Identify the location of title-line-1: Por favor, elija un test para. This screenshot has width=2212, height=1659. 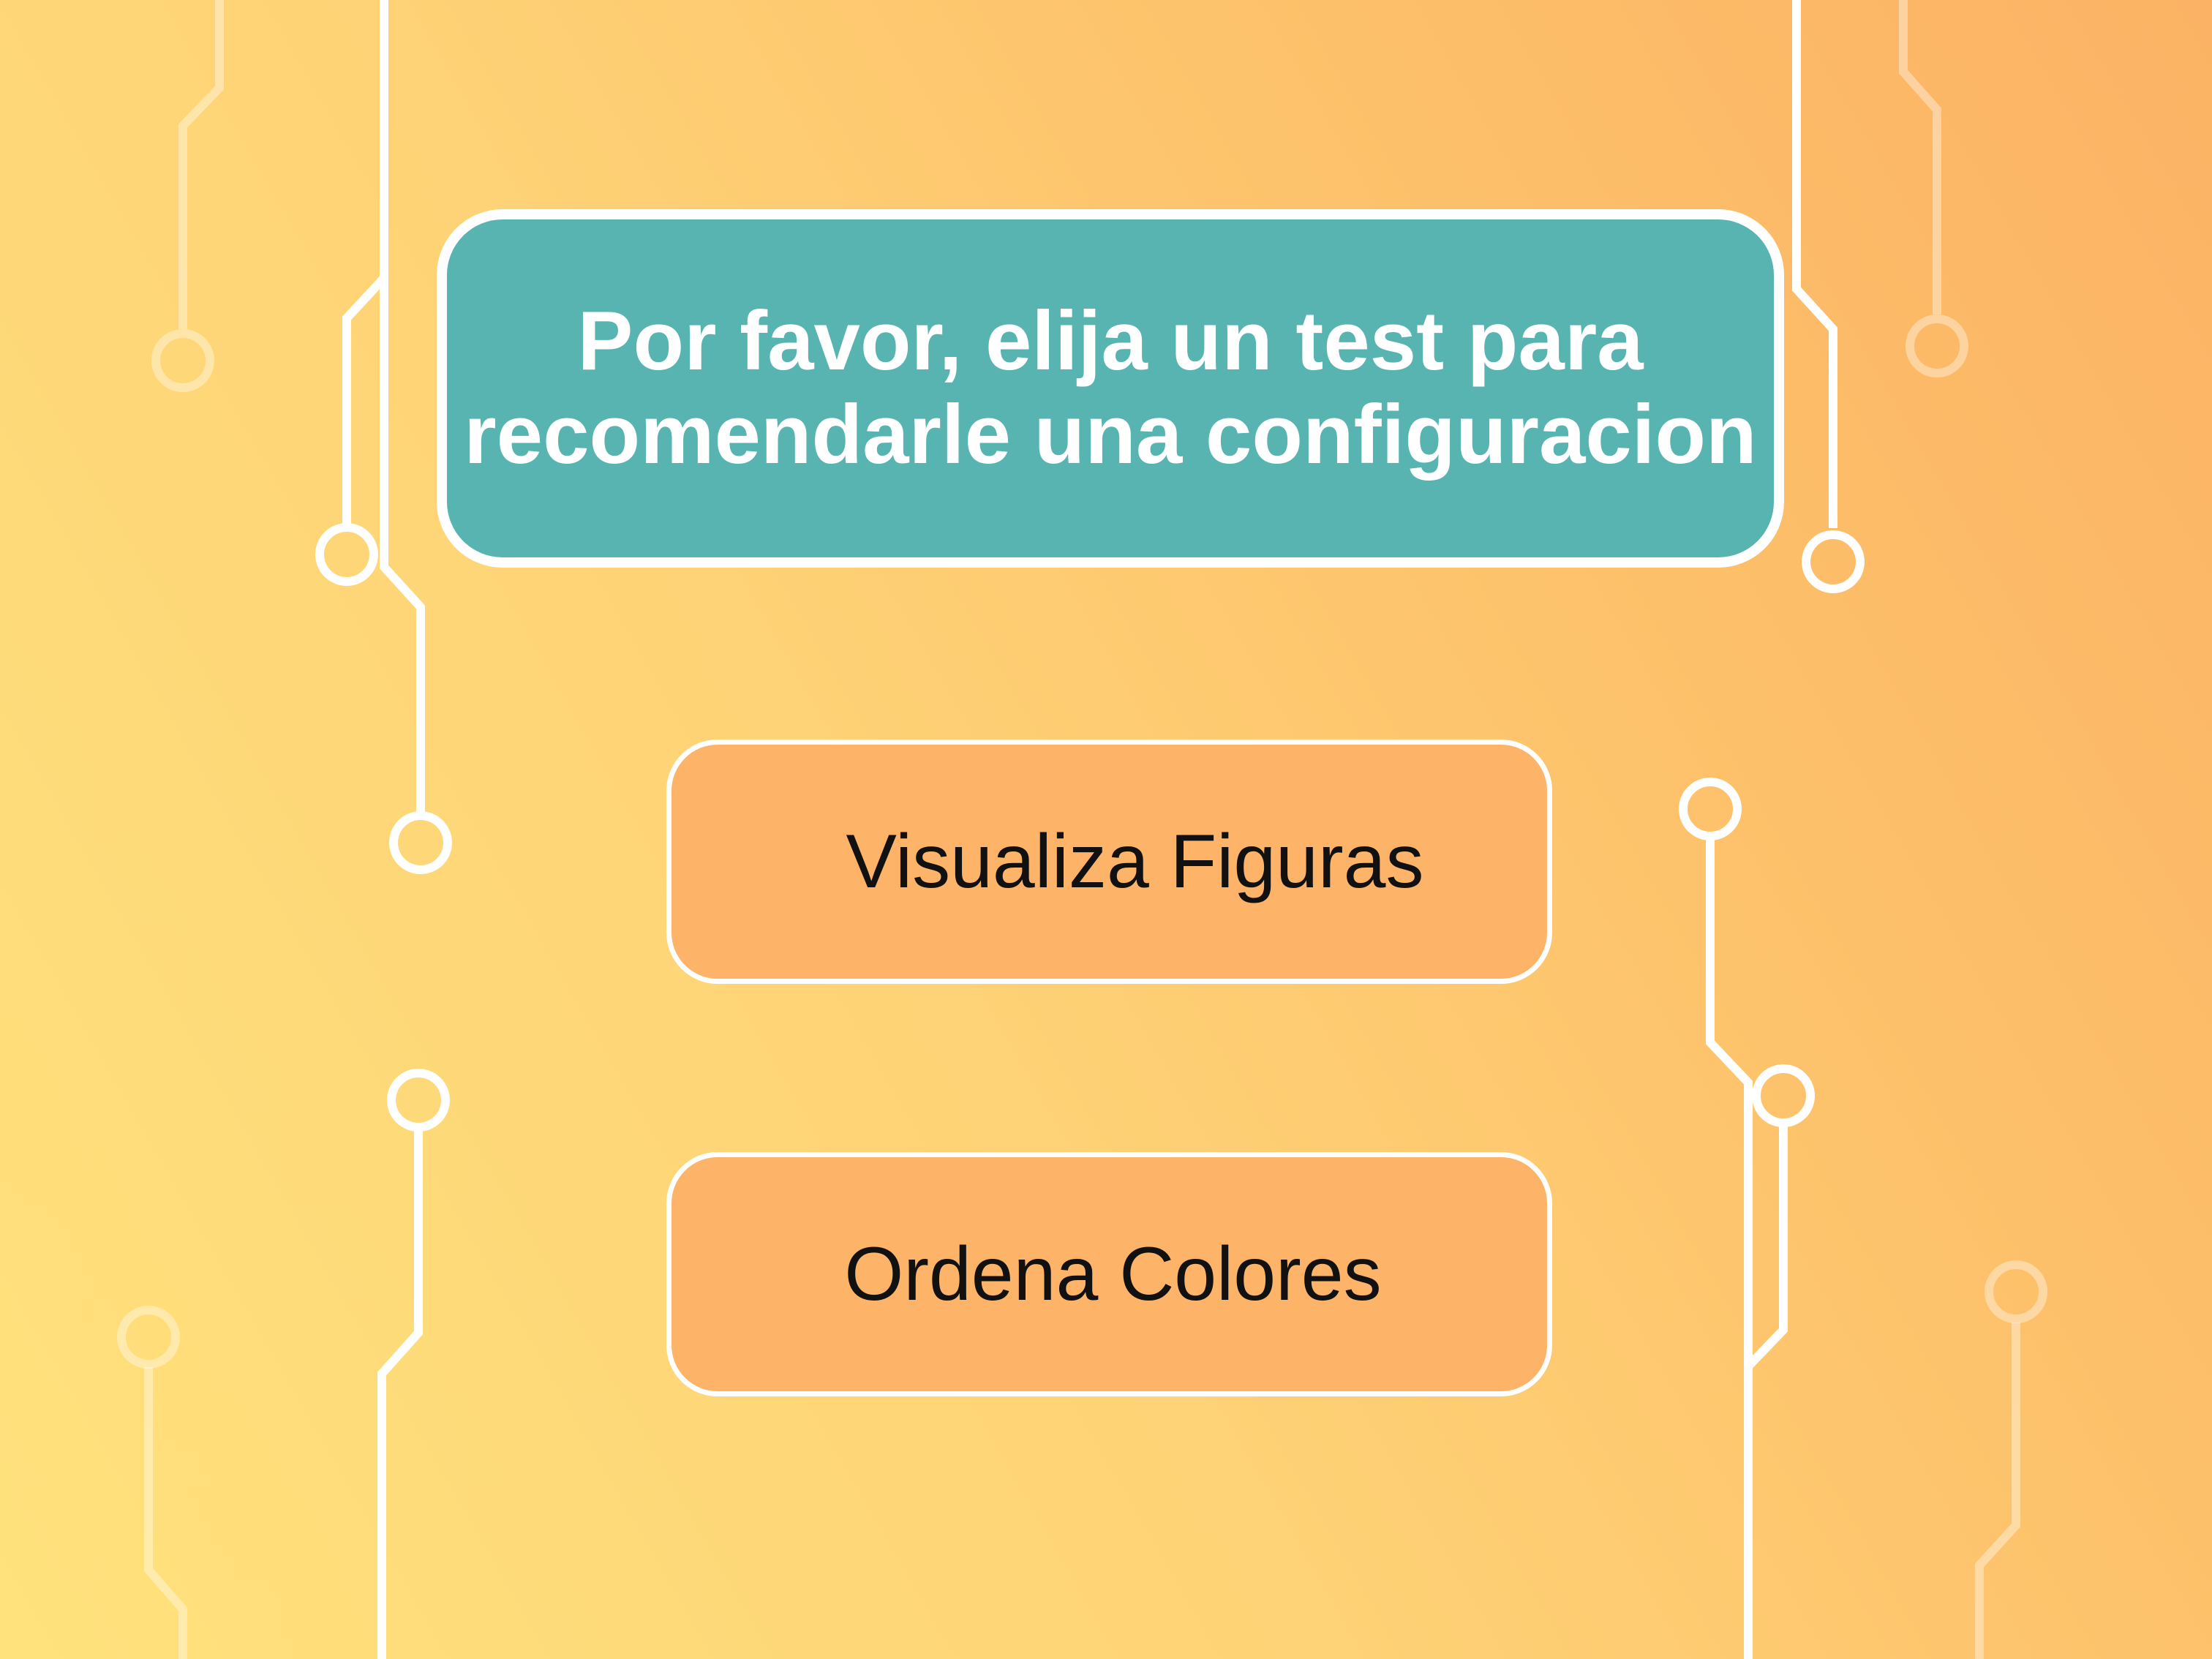
(1110, 341).